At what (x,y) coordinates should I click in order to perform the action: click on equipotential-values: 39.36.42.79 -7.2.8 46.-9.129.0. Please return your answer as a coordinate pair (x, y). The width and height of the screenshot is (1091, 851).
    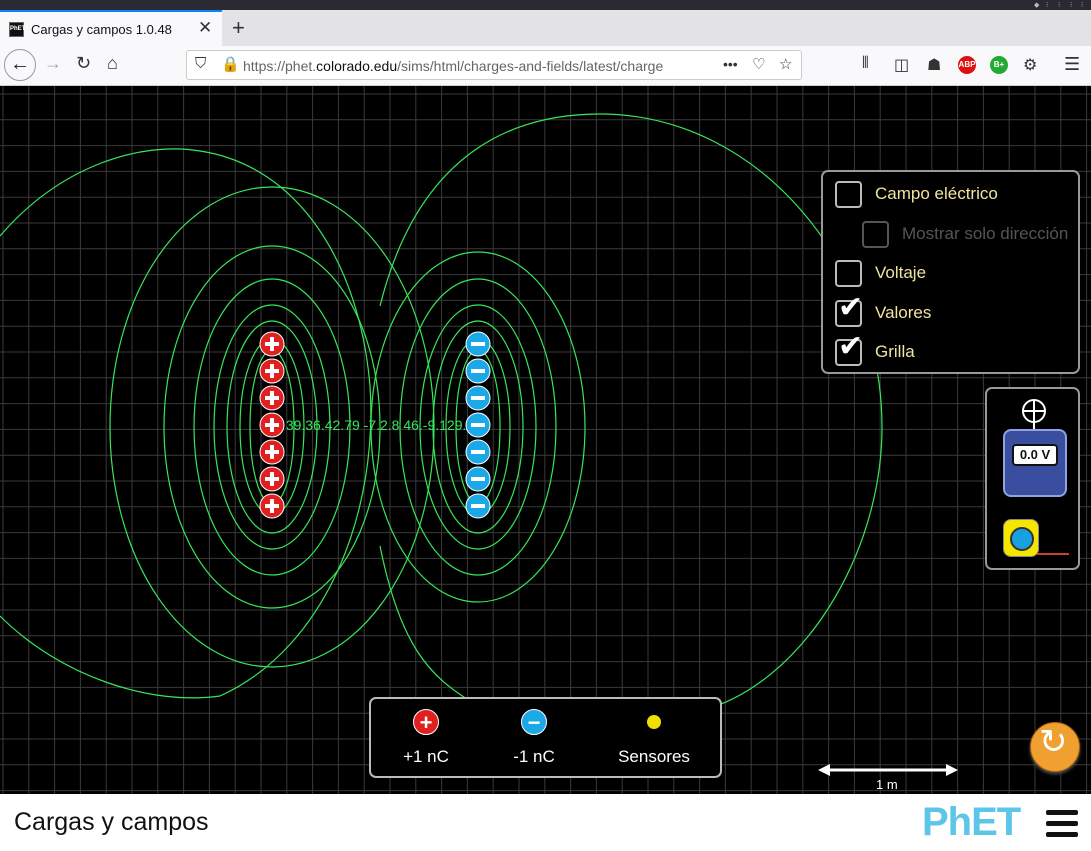
    Looking at the image, I should click on (380, 425).